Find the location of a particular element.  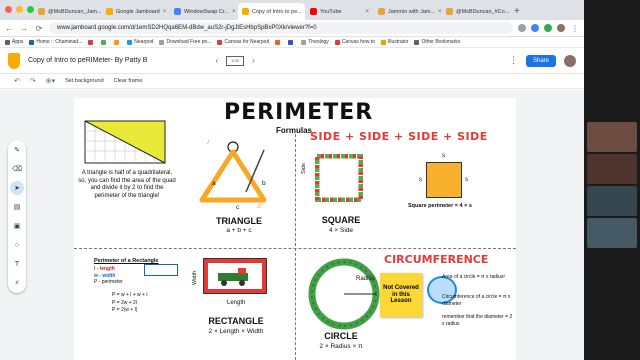

back-icon: ← is located at coordinates (9, 28).